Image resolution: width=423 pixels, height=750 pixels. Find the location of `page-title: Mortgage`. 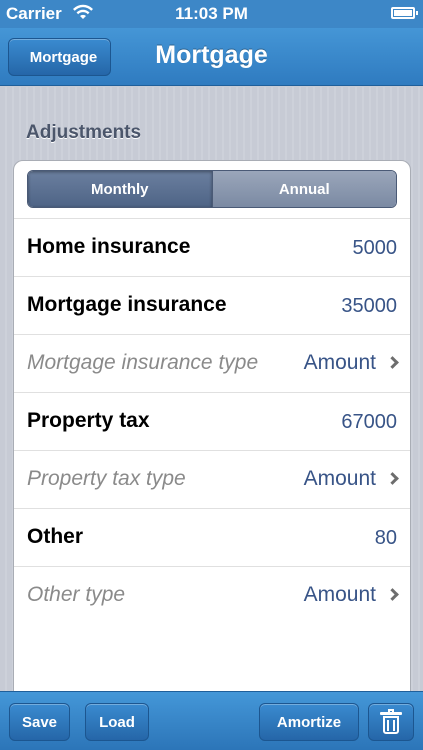

page-title: Mortgage is located at coordinates (211, 55).